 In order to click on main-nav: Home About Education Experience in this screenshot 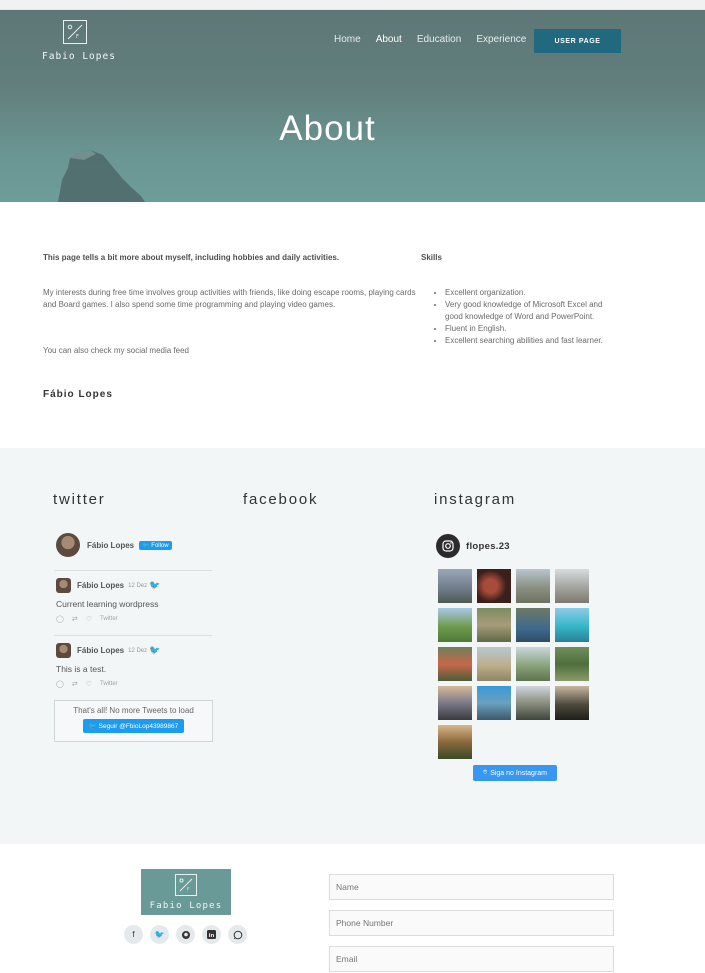, I will do `click(437, 39)`.